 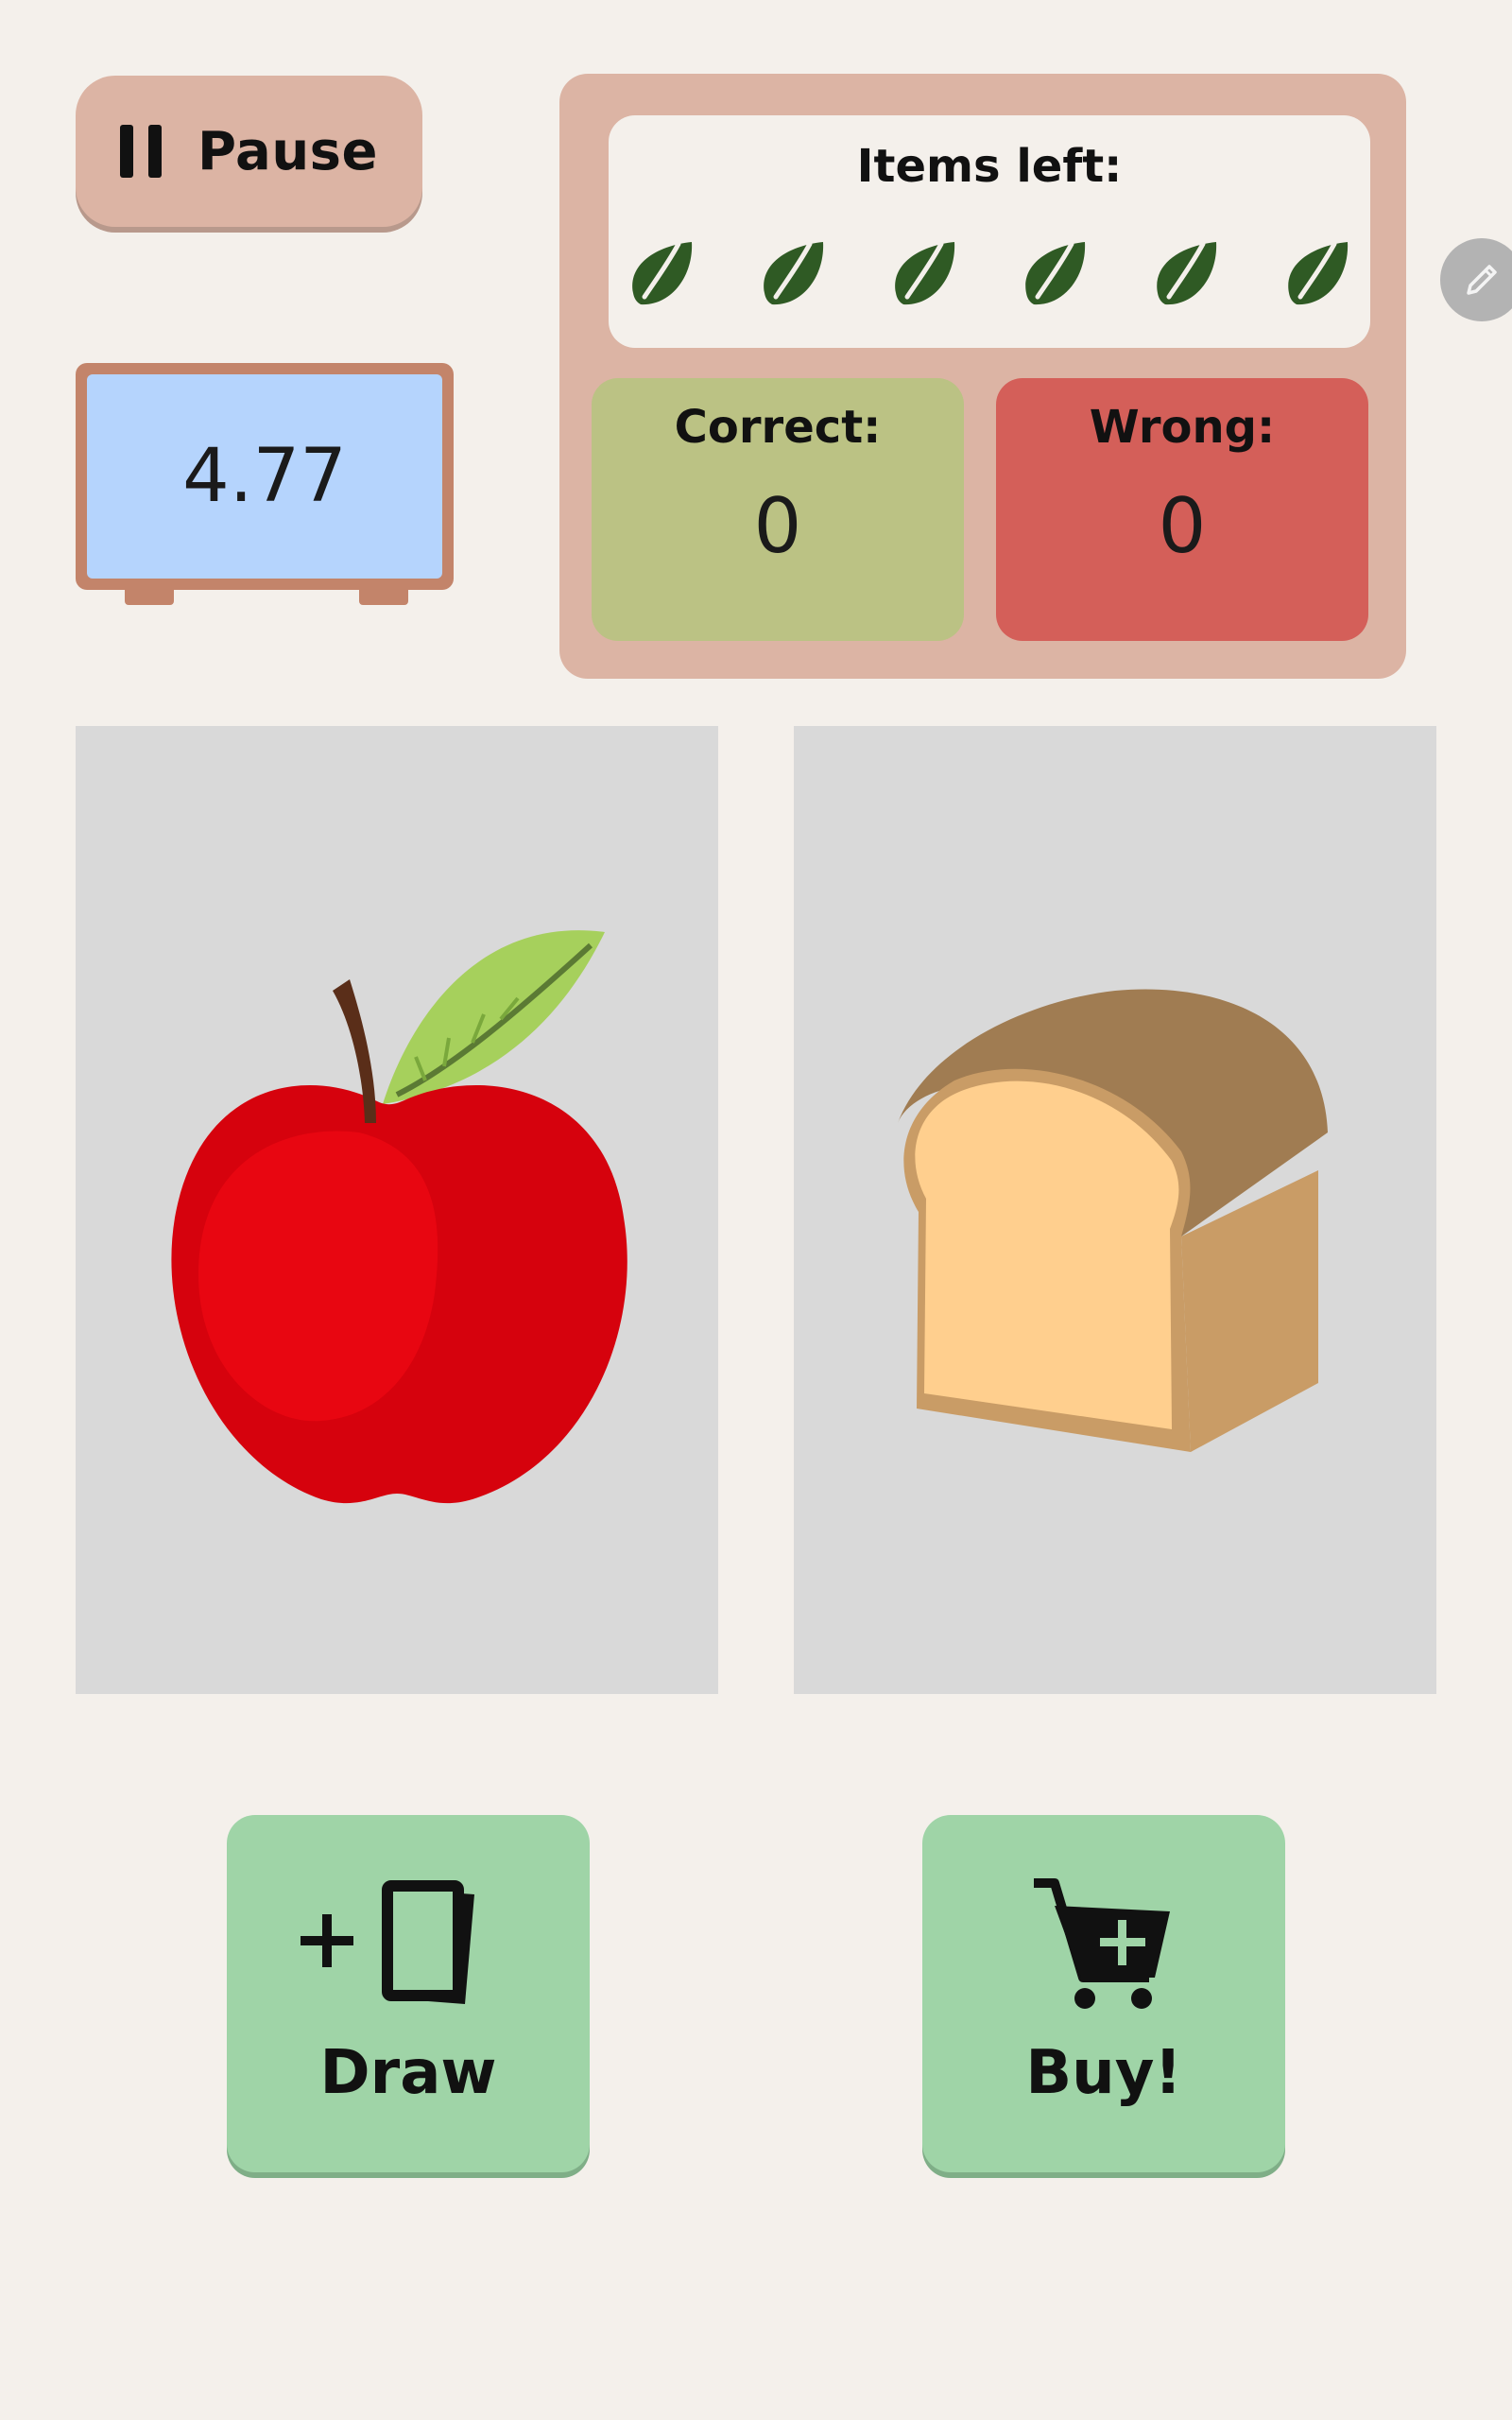 I want to click on apple-icon, so click(x=399, y=1217).